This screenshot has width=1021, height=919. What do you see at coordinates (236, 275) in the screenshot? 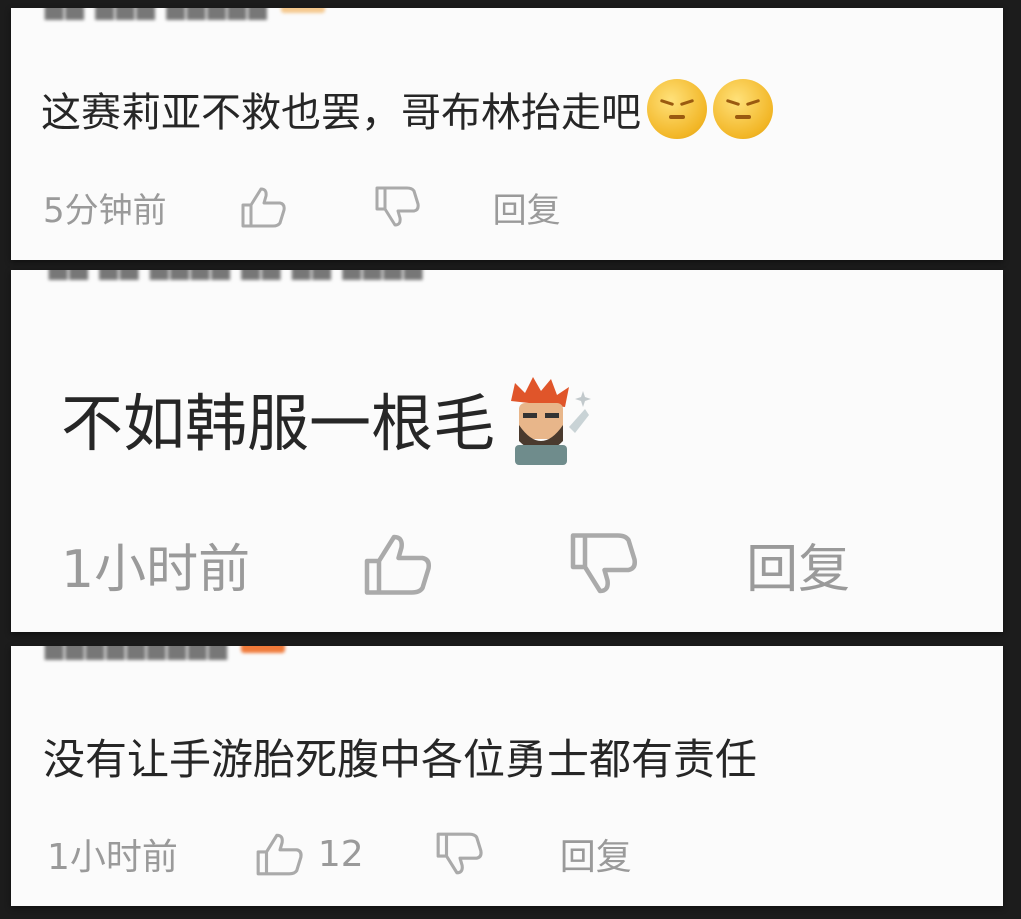
I see `truncated-username: ▆▆ ▆▆ ▆▆▆▆ ▆▆ ▆▆ ▆▆▆▆` at bounding box center [236, 275].